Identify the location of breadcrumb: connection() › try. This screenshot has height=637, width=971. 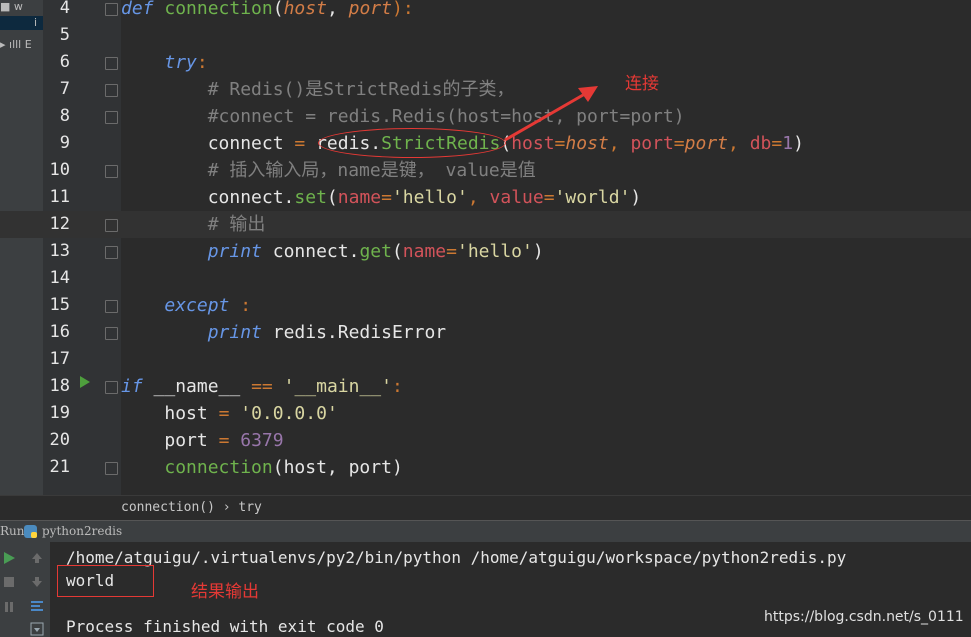
(485, 508).